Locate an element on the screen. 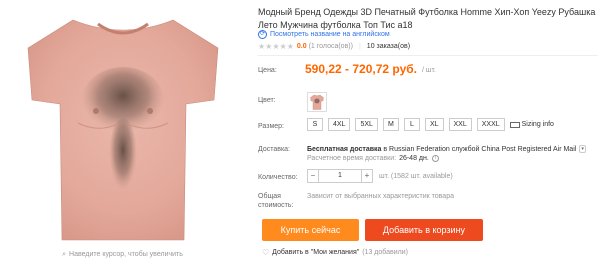 The image size is (600, 267). size-option-5xl: 5XL is located at coordinates (366, 124).